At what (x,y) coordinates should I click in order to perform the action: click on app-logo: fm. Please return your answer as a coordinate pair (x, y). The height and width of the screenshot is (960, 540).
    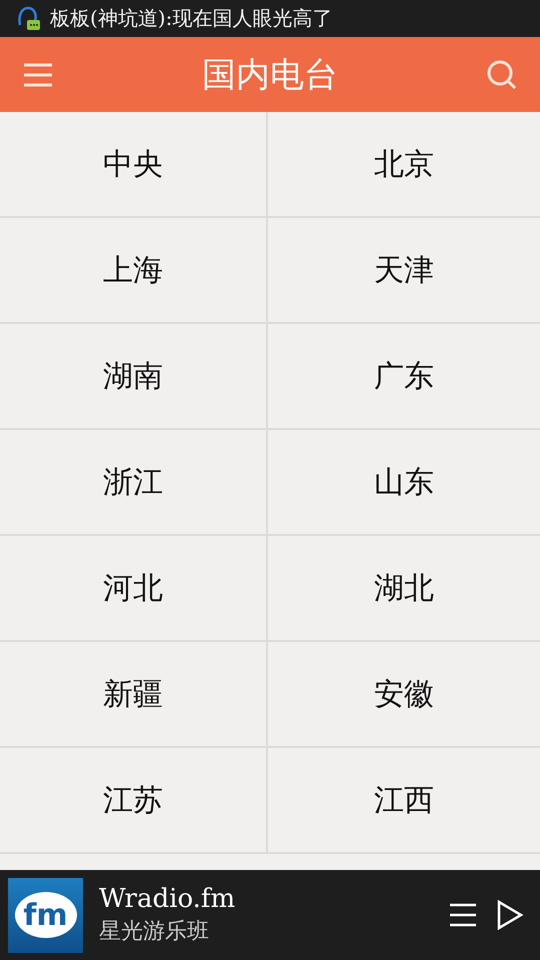
    Looking at the image, I should click on (45, 915).